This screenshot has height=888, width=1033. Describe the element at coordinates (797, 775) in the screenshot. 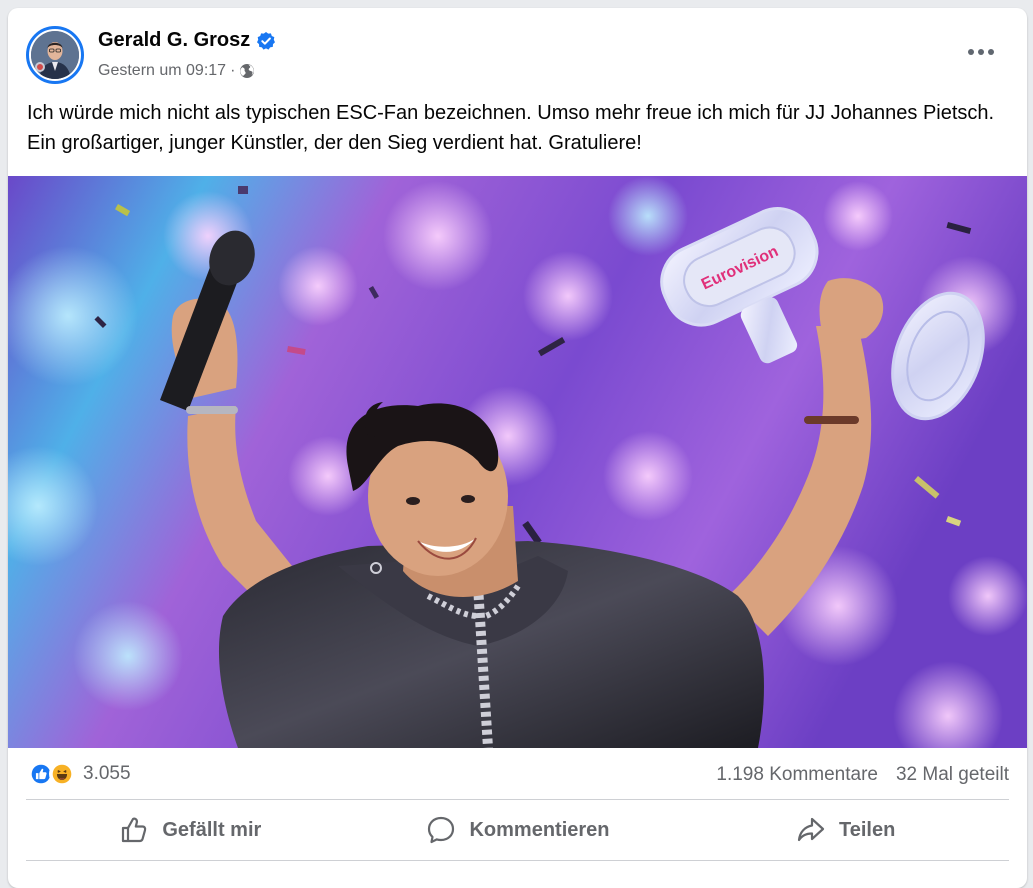

I see `comments-count-link: 1.198 Kommentare` at that location.